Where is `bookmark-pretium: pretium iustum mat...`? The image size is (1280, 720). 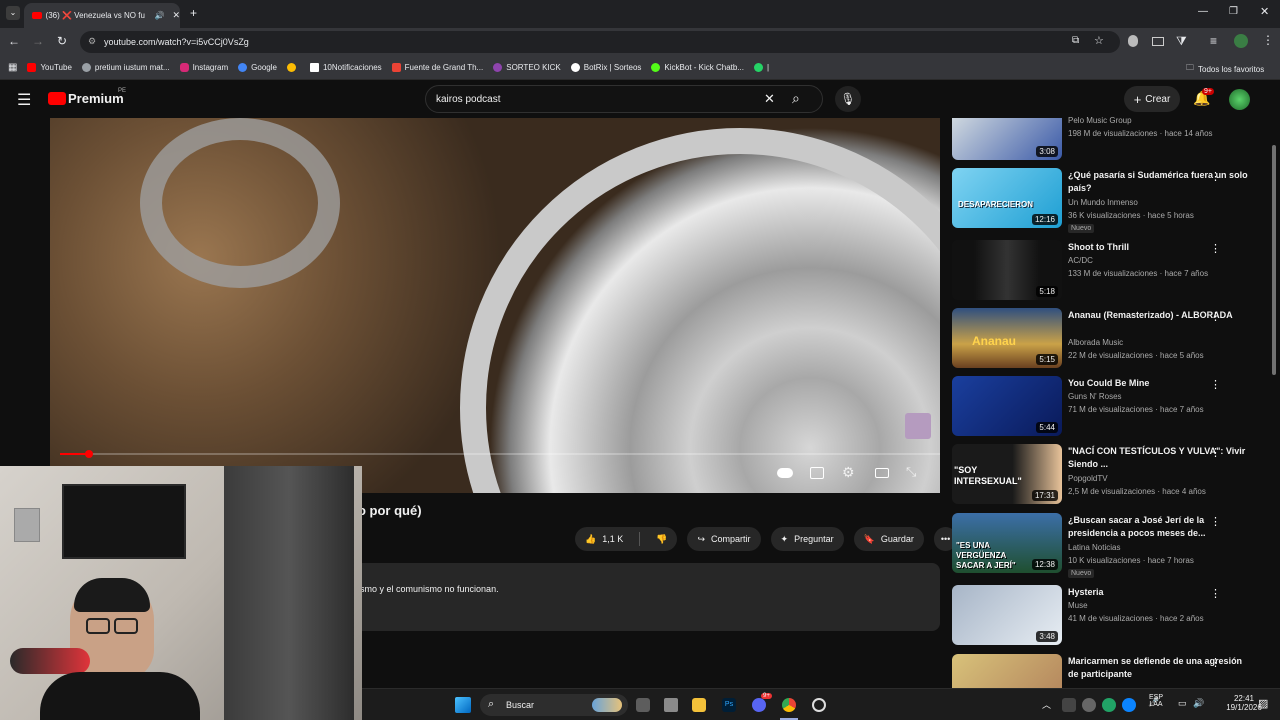
bookmark-pretium: pretium iustum mat... is located at coordinates (125, 67).